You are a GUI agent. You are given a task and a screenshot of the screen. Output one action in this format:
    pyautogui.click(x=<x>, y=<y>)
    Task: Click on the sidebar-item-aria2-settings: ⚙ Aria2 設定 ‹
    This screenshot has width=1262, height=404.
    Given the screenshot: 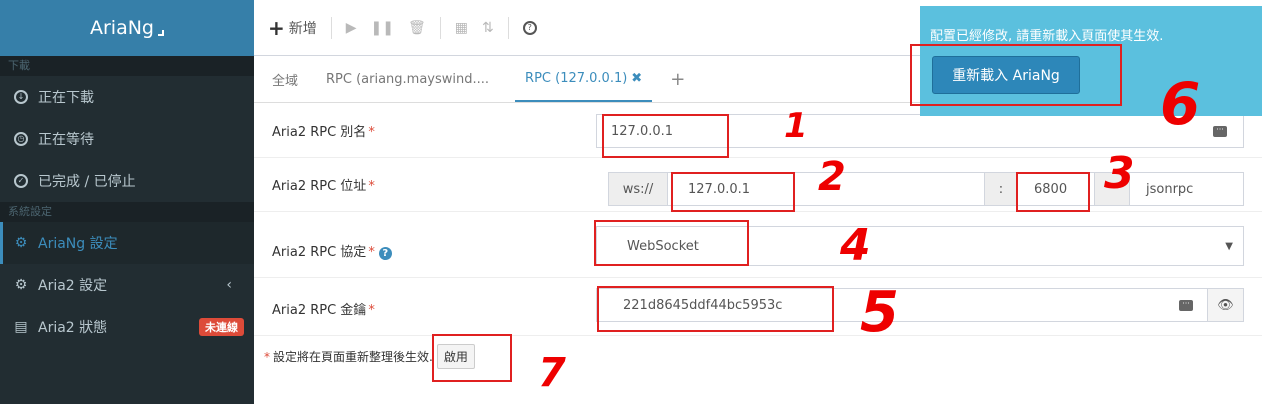 What is the action you would take?
    pyautogui.click(x=127, y=285)
    